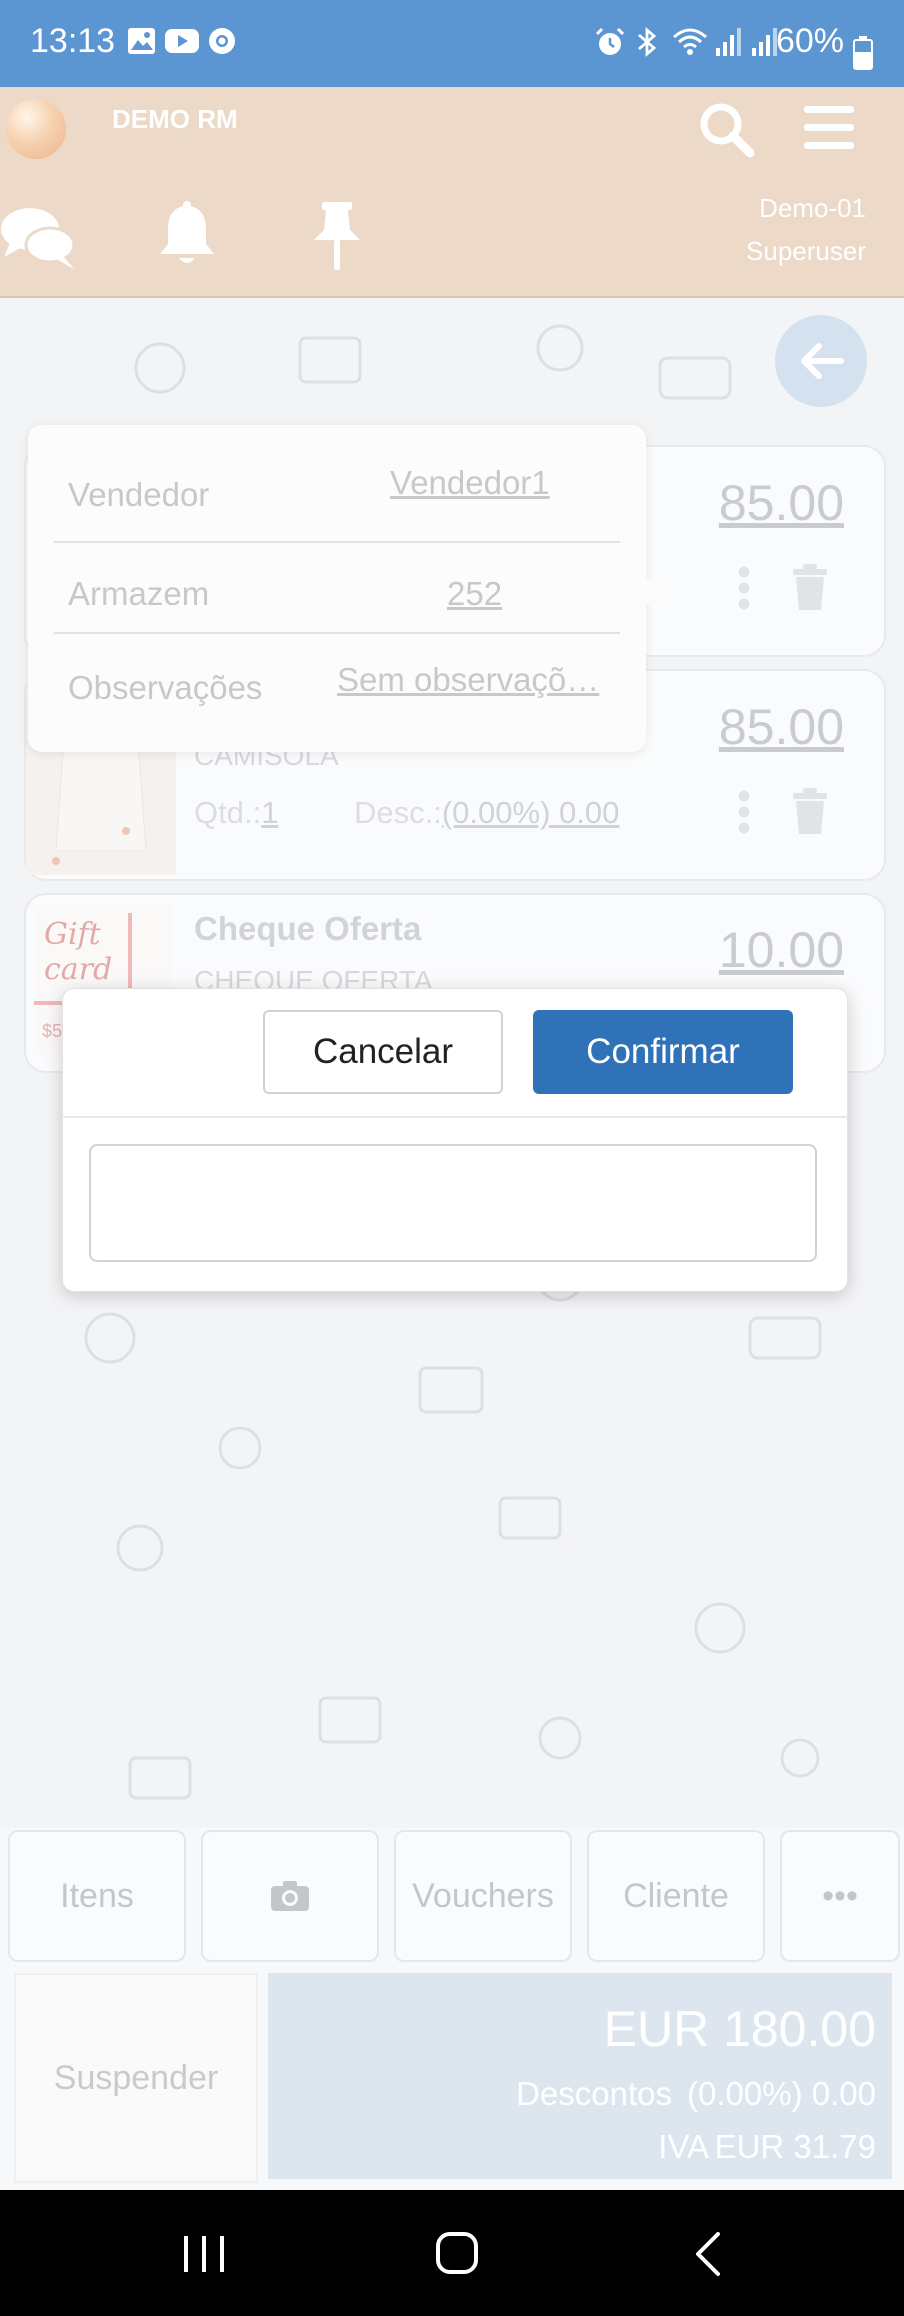  I want to click on seller-value: Vendedor1, so click(470, 483).